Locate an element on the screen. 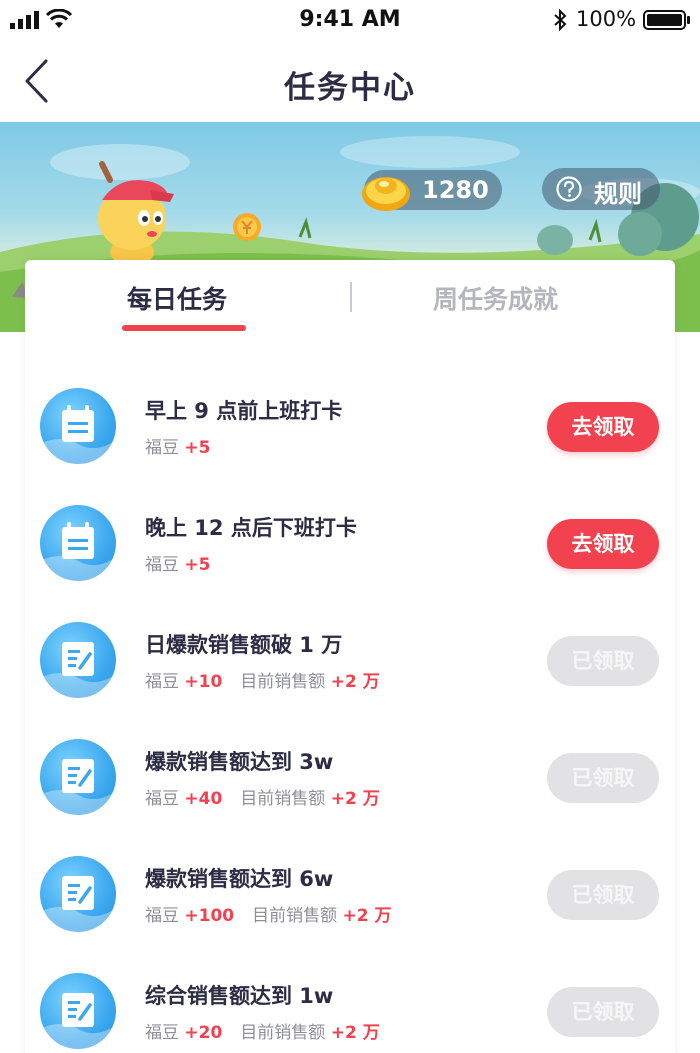  battery-percent: 100% is located at coordinates (606, 19).